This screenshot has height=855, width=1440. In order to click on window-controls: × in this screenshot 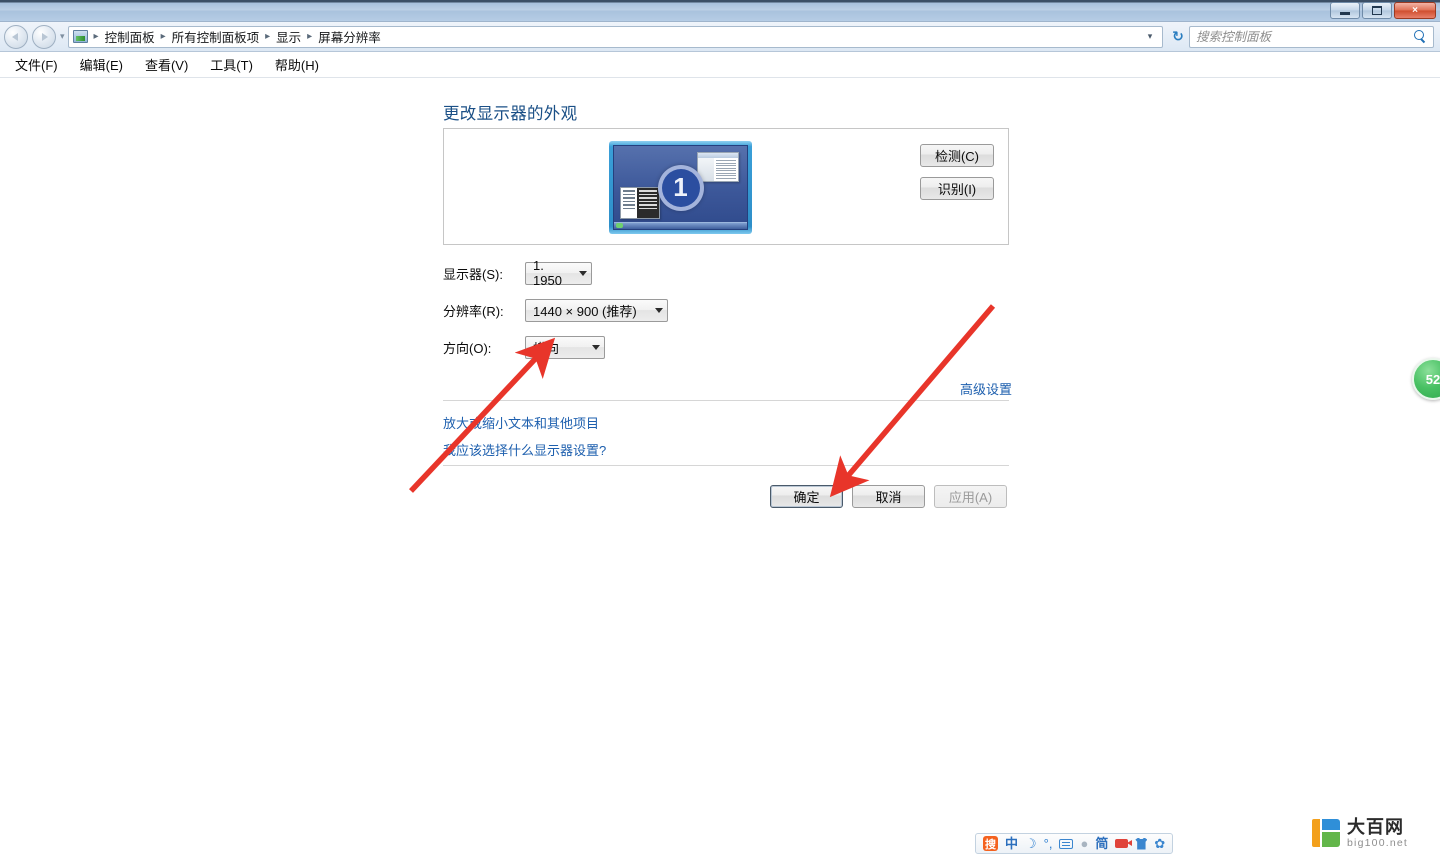, I will do `click(1383, 10)`.